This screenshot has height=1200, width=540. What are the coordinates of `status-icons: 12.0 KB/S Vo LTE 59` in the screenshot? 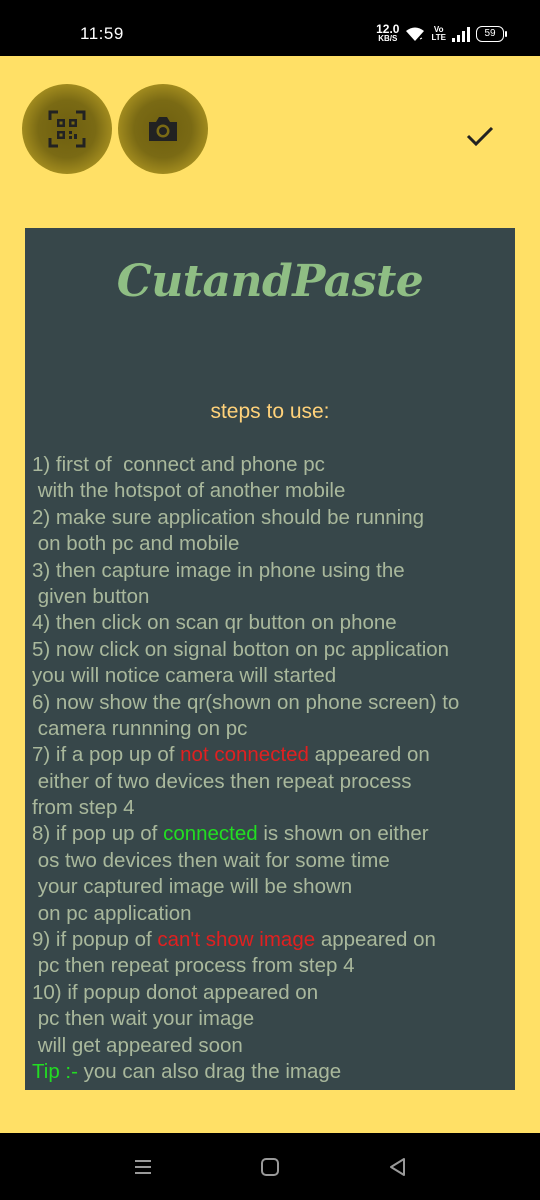 It's located at (441, 34).